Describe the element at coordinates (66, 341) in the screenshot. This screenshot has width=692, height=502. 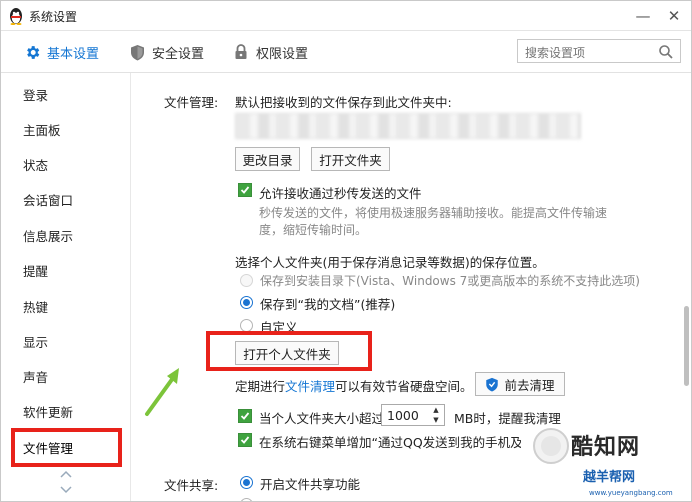
I see `sidebar-item-display: 显示` at that location.